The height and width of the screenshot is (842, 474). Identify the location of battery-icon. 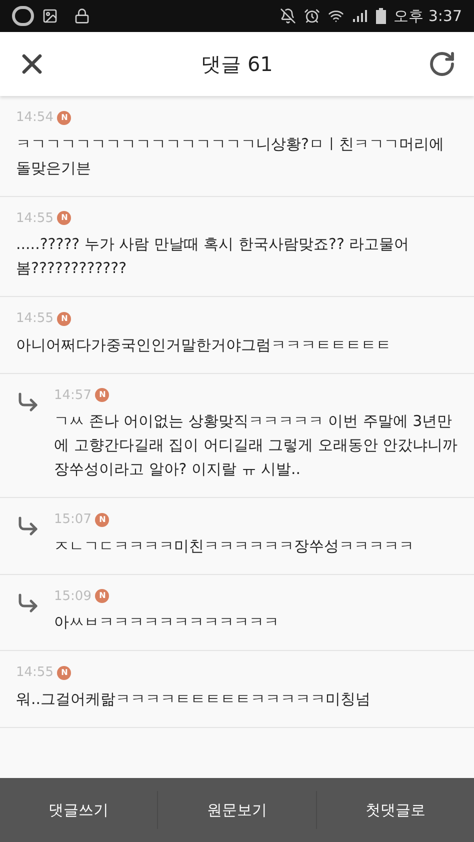
(381, 16).